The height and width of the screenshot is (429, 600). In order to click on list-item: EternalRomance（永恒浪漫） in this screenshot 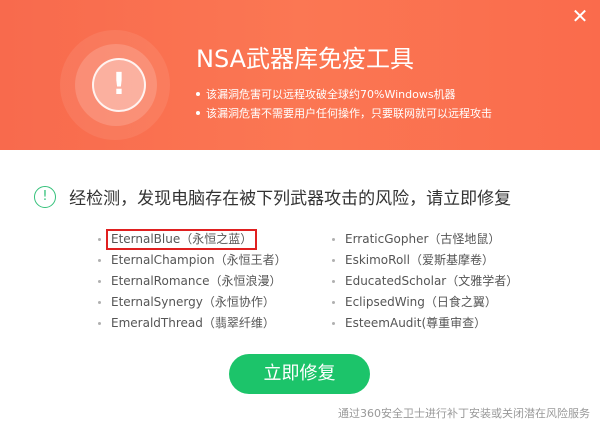, I will do `click(192, 281)`.